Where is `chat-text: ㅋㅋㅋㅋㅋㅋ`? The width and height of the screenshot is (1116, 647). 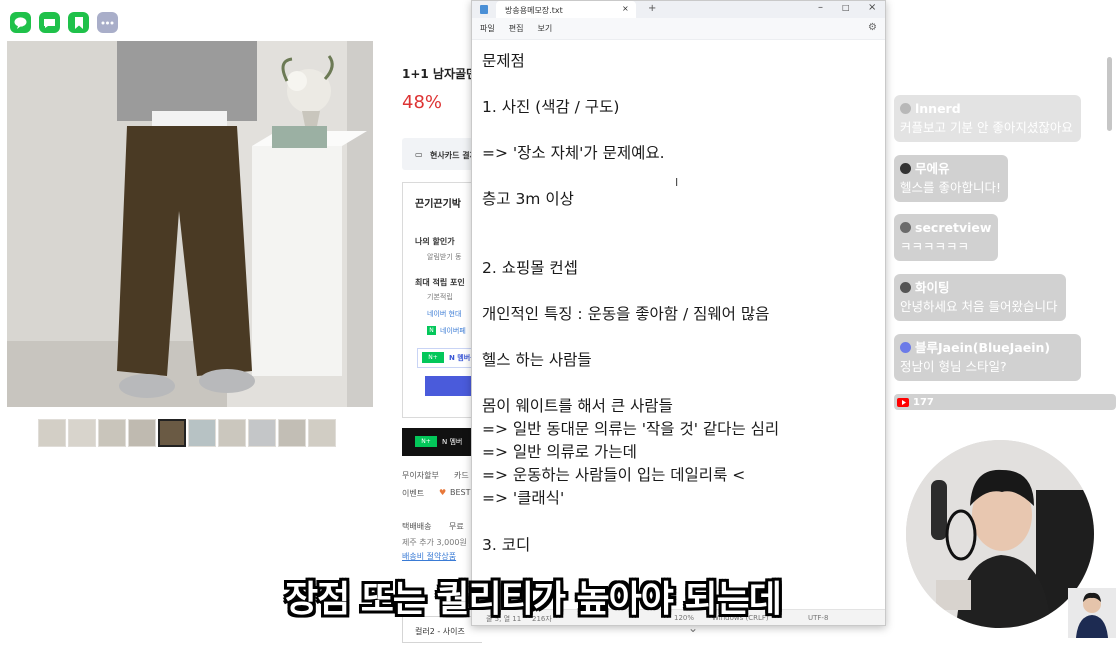
chat-text: ㅋㅋㅋㅋㅋㅋ is located at coordinates (935, 247).